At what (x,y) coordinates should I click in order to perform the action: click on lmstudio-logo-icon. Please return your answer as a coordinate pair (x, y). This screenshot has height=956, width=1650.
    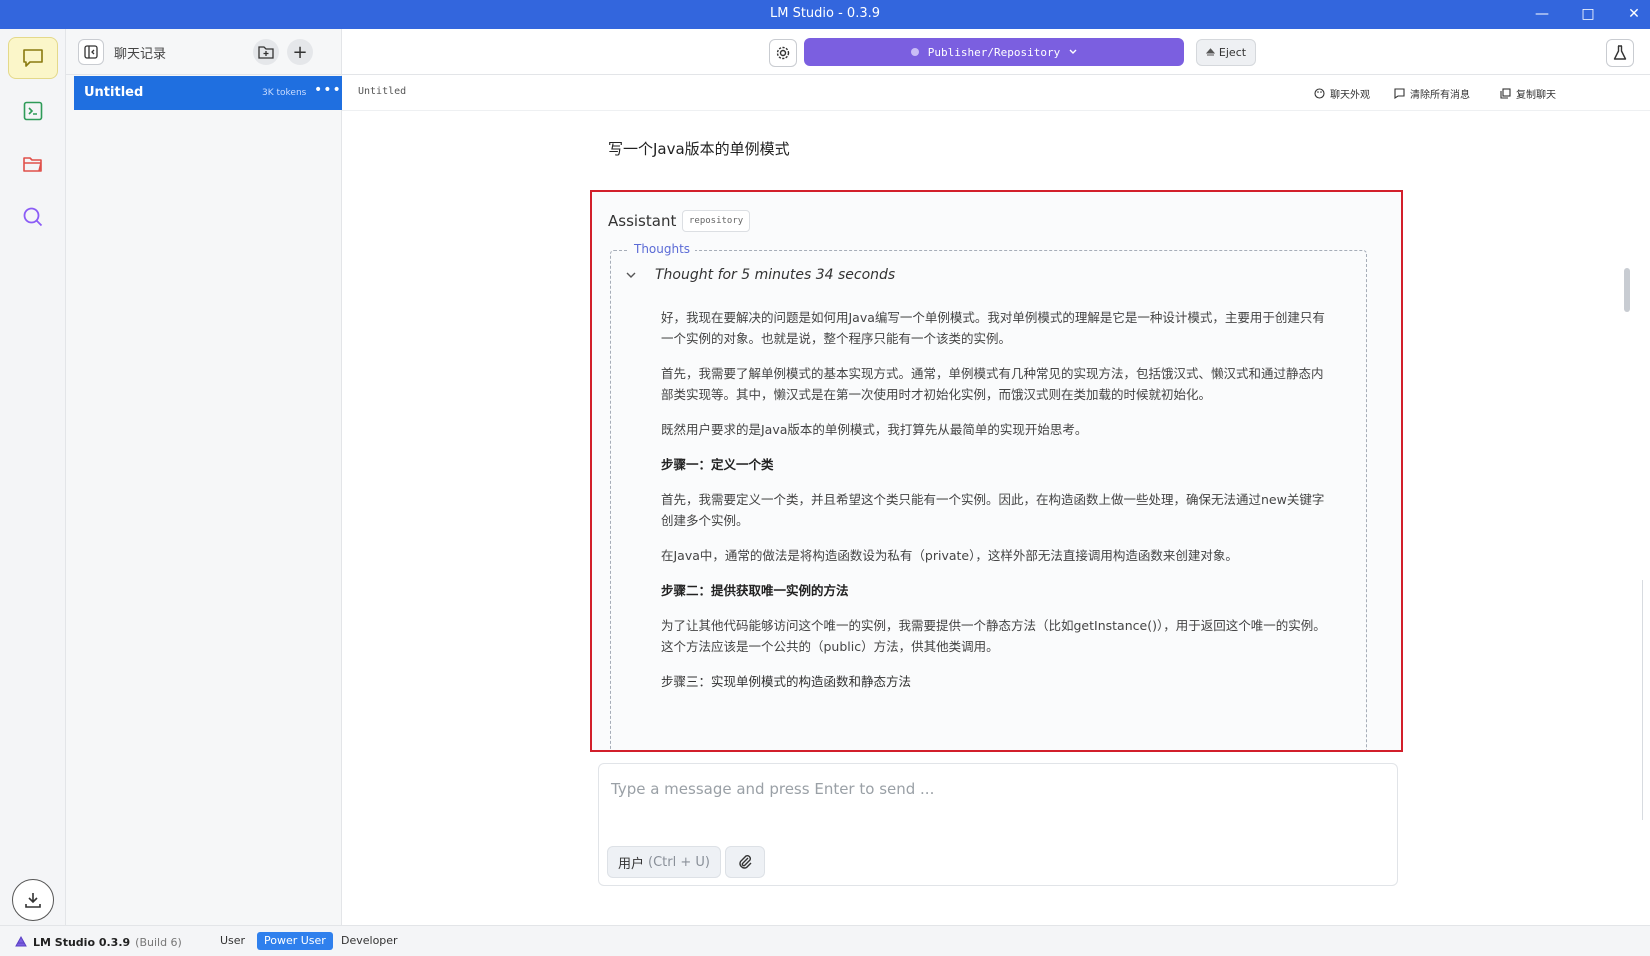
    Looking at the image, I should click on (21, 941).